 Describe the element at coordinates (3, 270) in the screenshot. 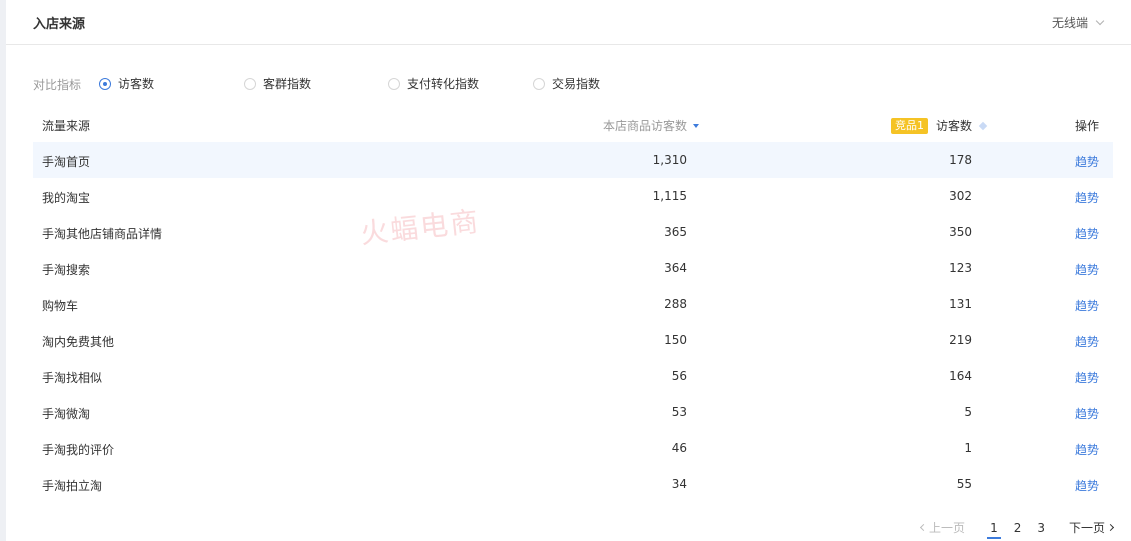

I see `left-edge` at that location.